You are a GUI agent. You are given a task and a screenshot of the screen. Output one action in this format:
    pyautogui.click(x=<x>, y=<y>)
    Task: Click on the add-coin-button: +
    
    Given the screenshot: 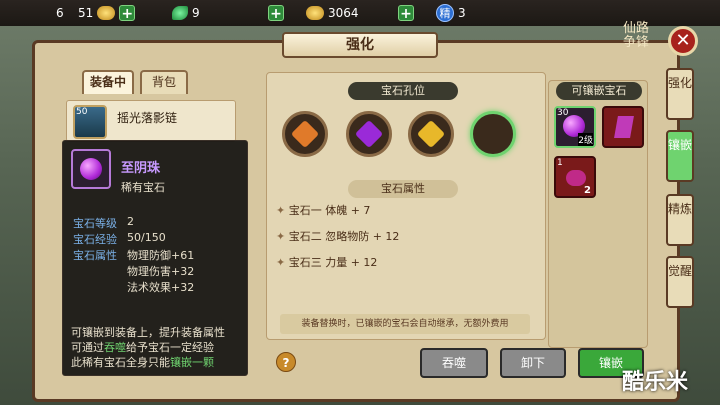 What is the action you would take?
    pyautogui.click(x=406, y=13)
    